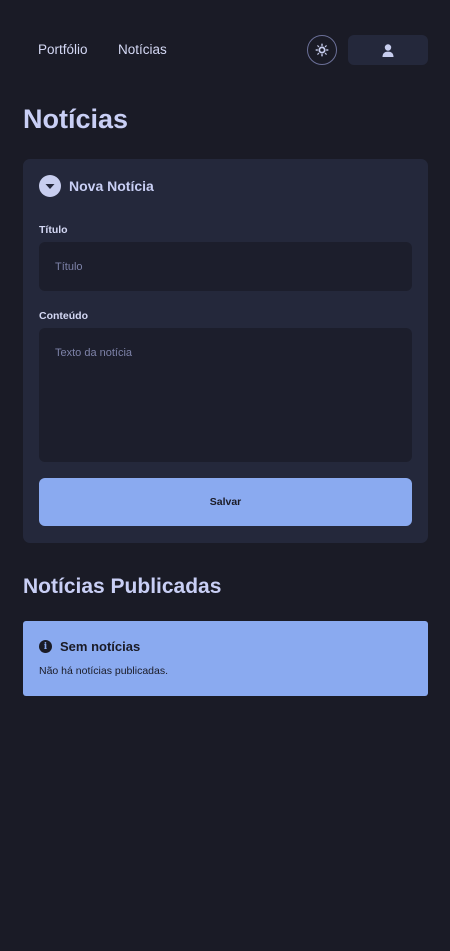  I want to click on alert-header: i Sem notícias, so click(89, 646).